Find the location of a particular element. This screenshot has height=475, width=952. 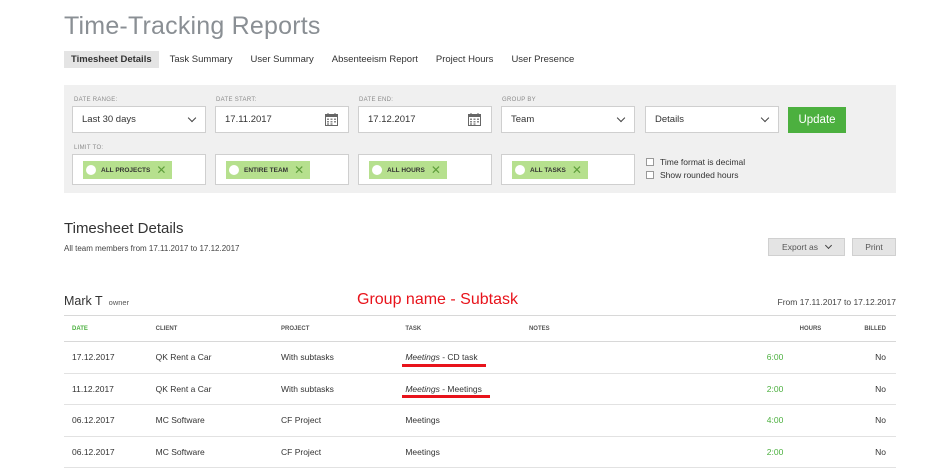

date-start-label: DATE START: is located at coordinates (236, 100).